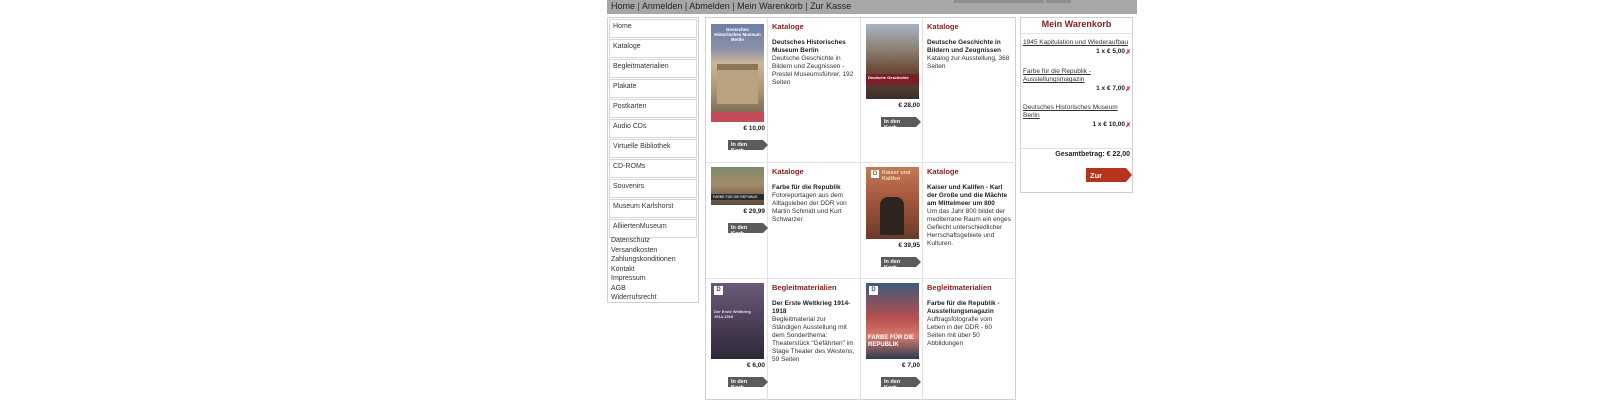  What do you see at coordinates (653, 188) in the screenshot?
I see `nav-item-souvenirs: Souvenirs` at bounding box center [653, 188].